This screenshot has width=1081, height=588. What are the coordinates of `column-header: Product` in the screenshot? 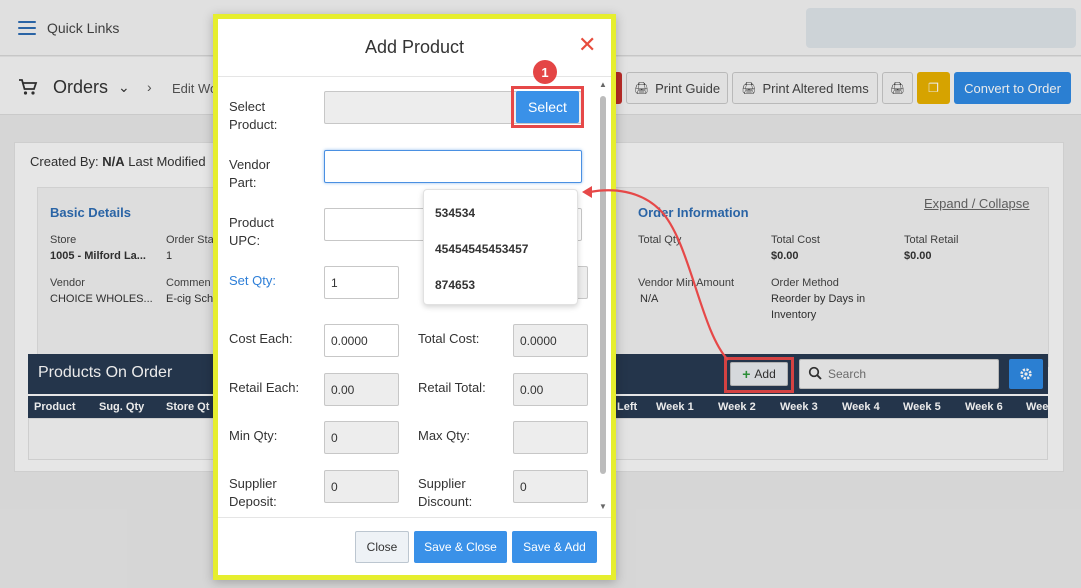 It's located at (55, 407).